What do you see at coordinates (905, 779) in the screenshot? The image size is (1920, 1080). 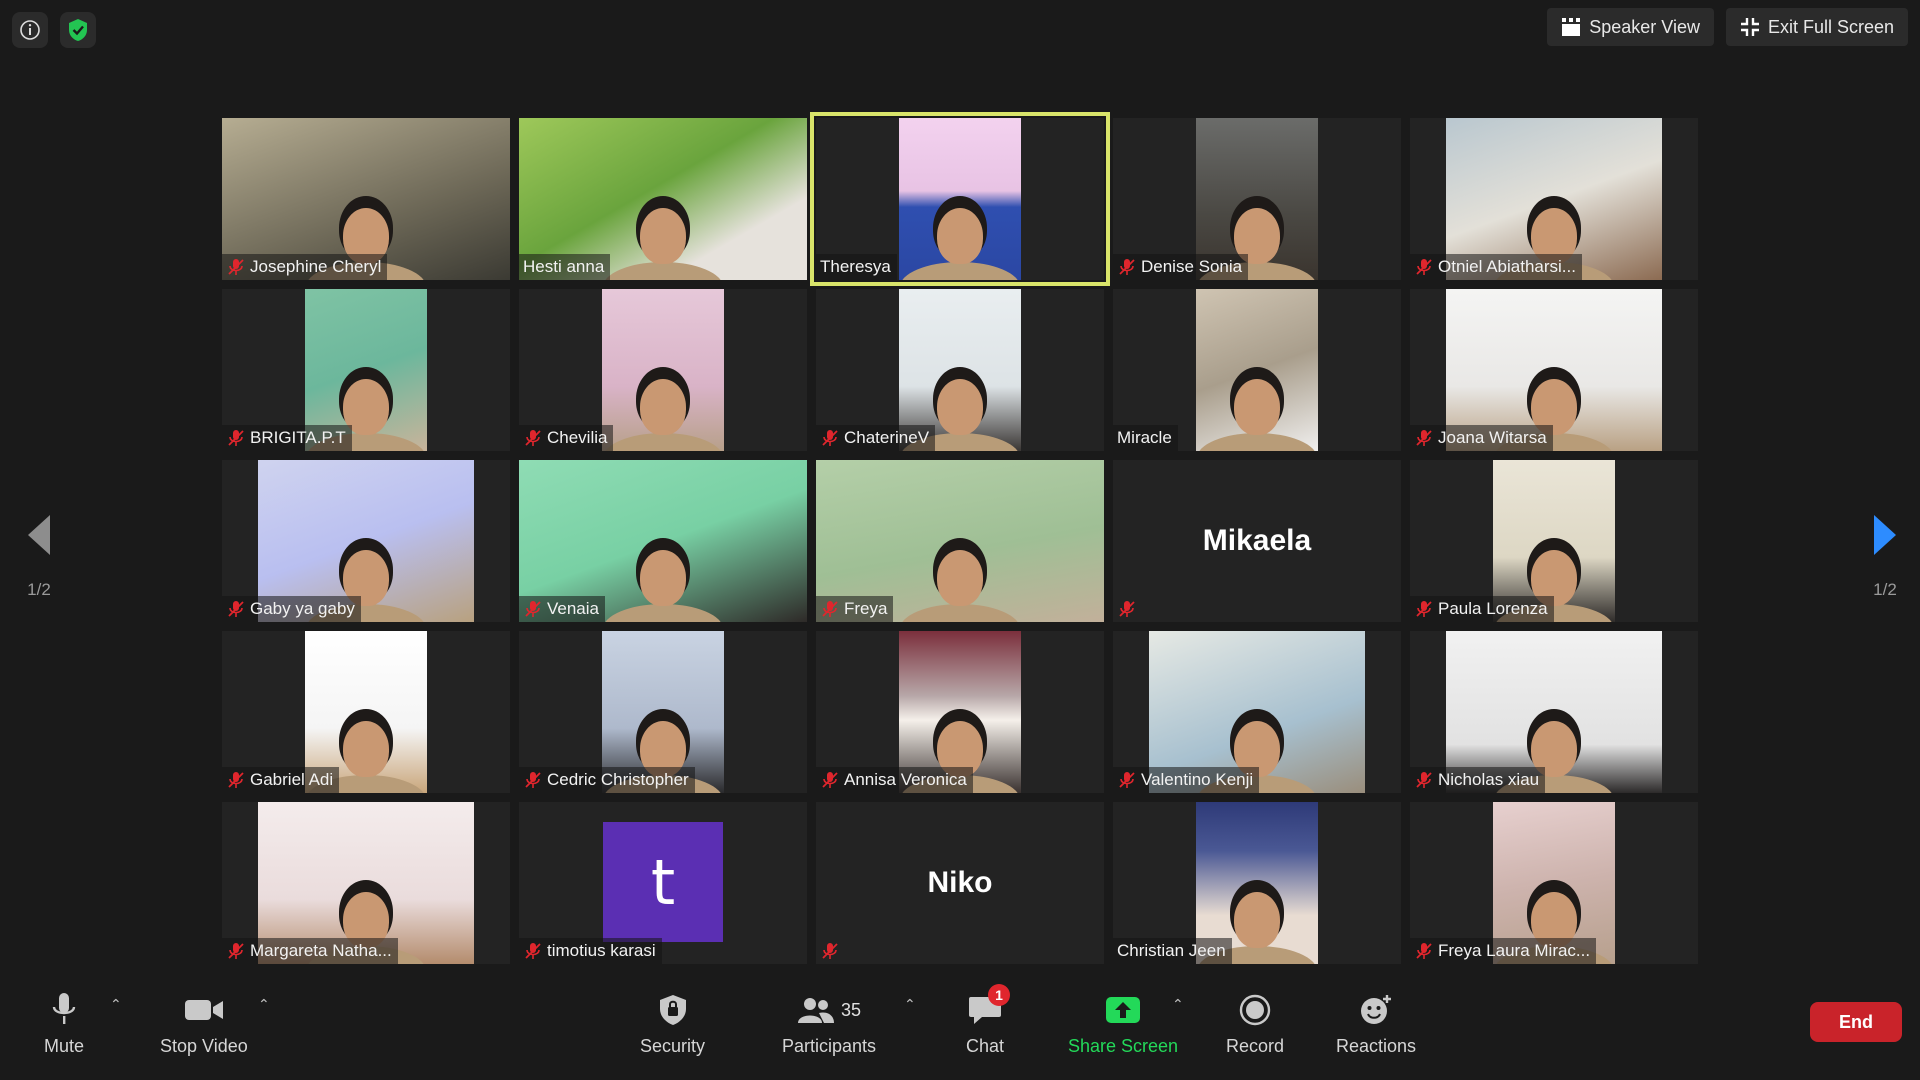 I see `participant-name: Annisa Veronica` at bounding box center [905, 779].